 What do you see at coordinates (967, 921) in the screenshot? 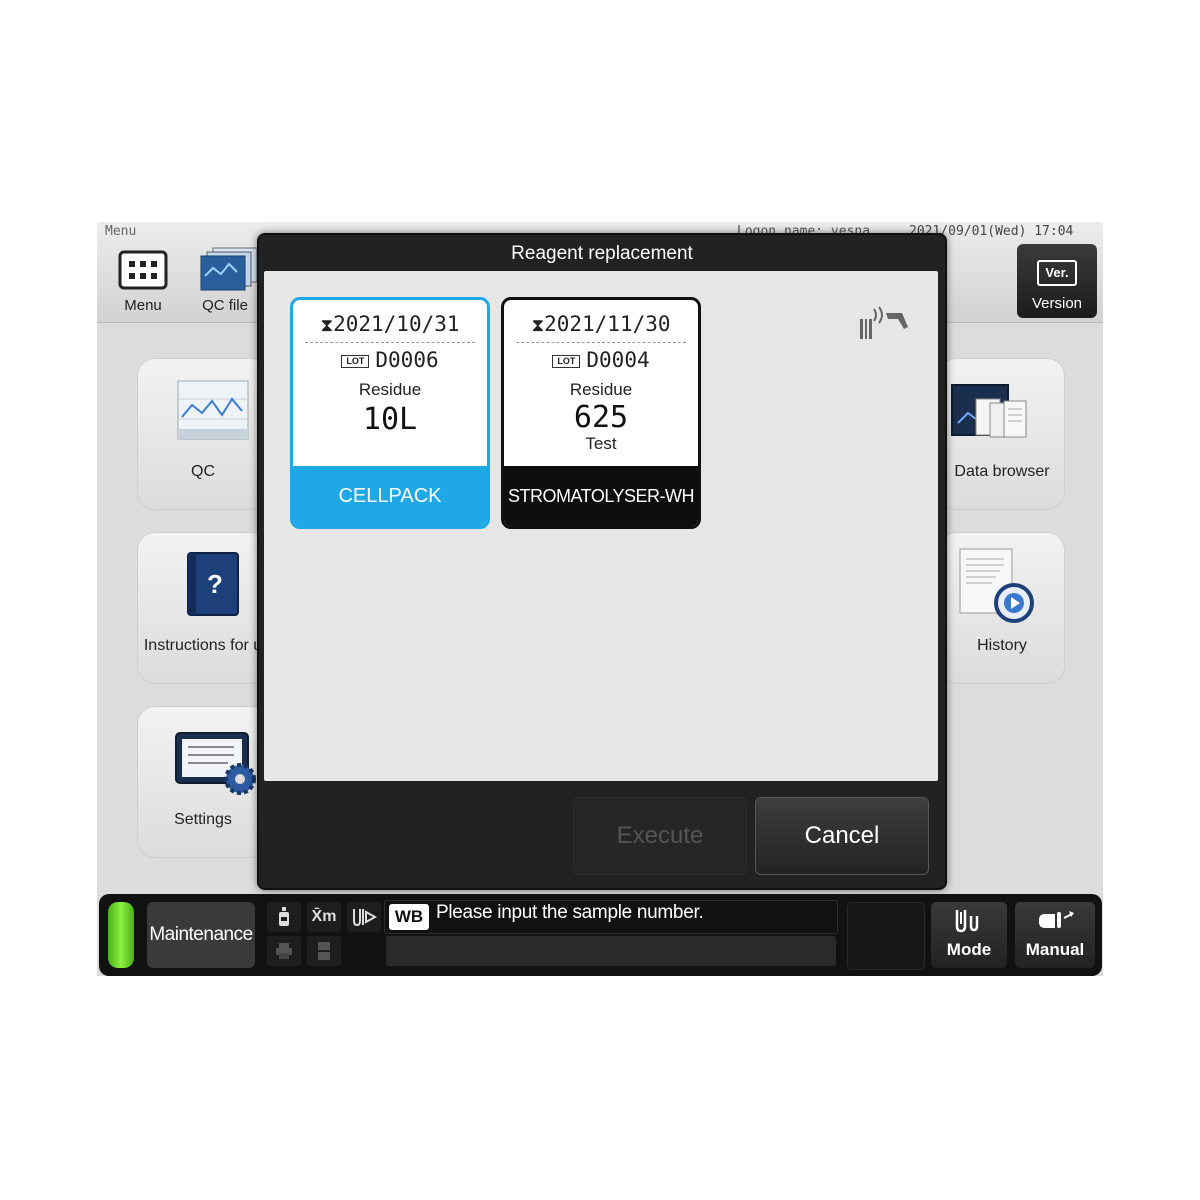
I see `mode-tubes-icon` at bounding box center [967, 921].